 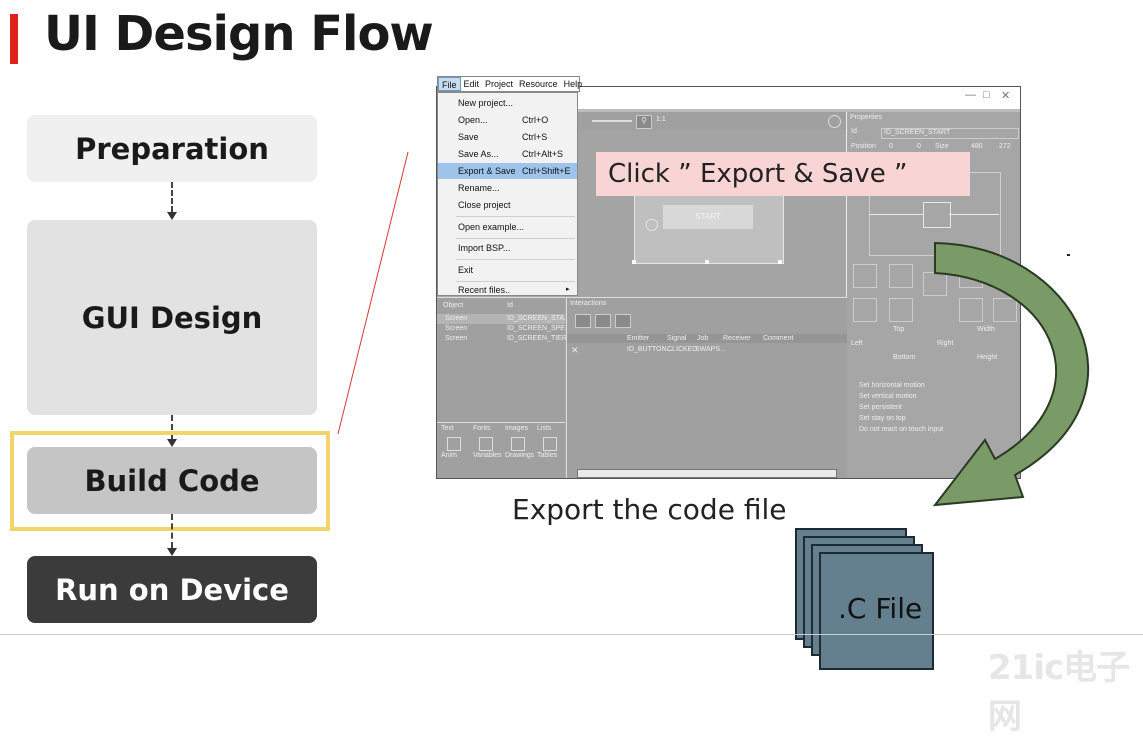 What do you see at coordinates (891, 146) in the screenshot?
I see `prop-pos-x: 0` at bounding box center [891, 146].